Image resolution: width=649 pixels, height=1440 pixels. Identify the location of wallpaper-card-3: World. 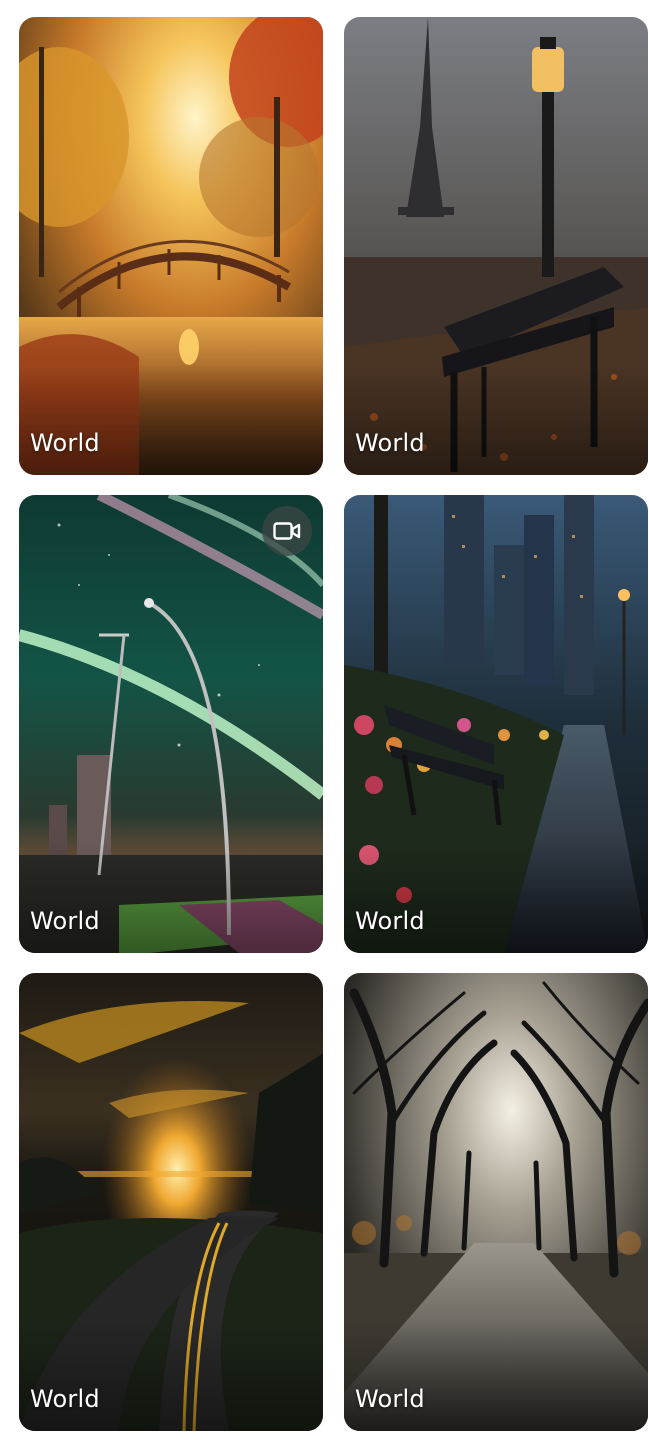
(171, 724).